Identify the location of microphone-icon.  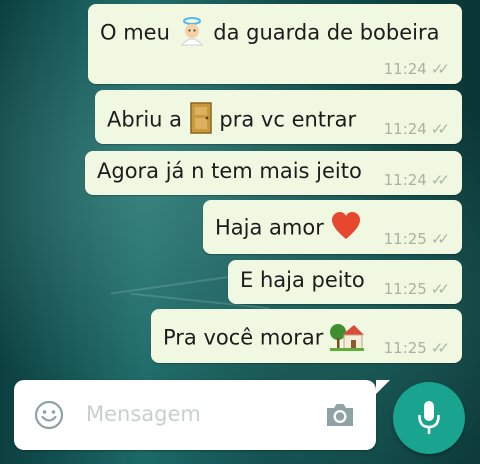
(429, 420).